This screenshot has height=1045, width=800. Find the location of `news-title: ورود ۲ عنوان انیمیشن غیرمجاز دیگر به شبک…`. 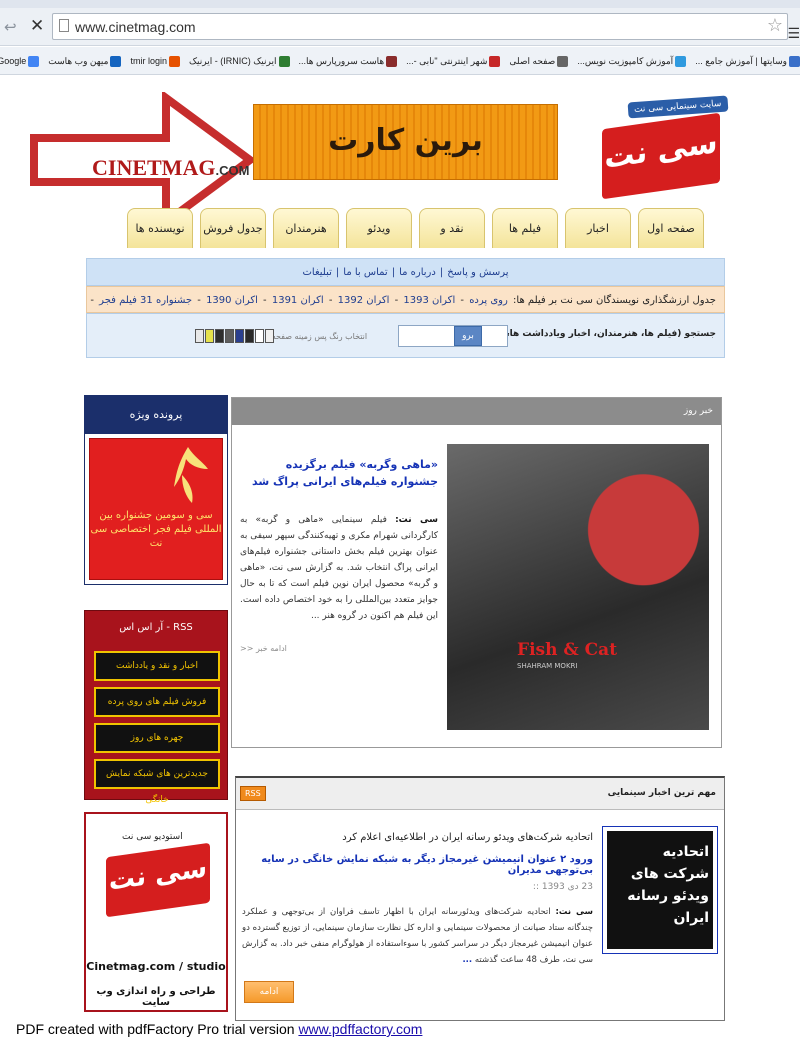

news-title: ورود ۲ عنوان انیمیشن غیرمجاز دیگر به شبک… is located at coordinates (420, 865).